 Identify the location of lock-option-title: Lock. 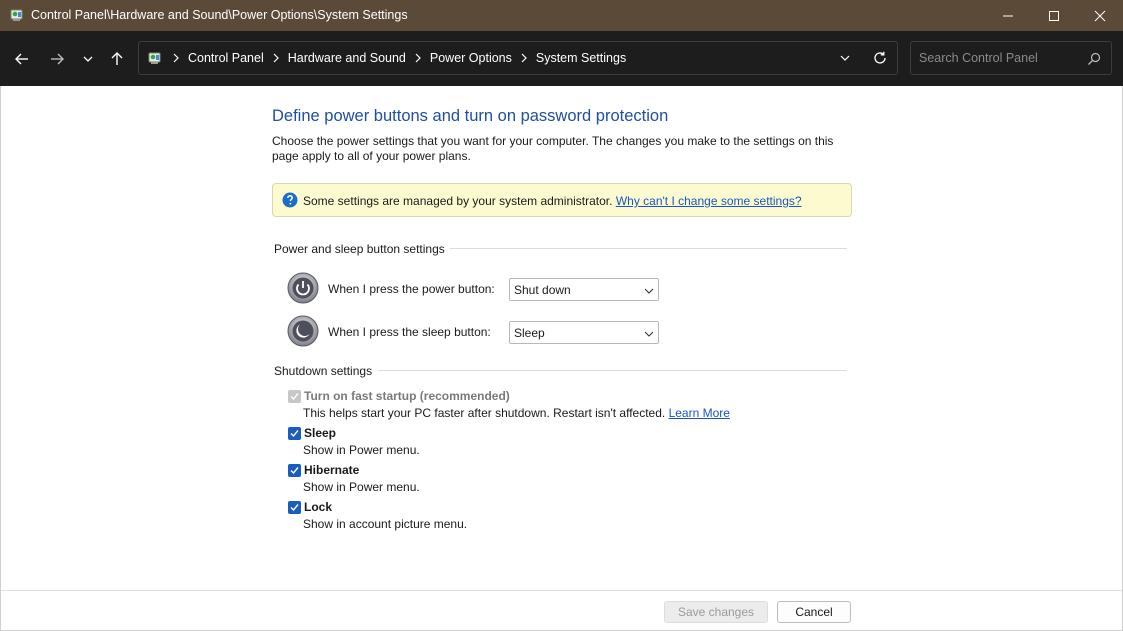
(318, 507).